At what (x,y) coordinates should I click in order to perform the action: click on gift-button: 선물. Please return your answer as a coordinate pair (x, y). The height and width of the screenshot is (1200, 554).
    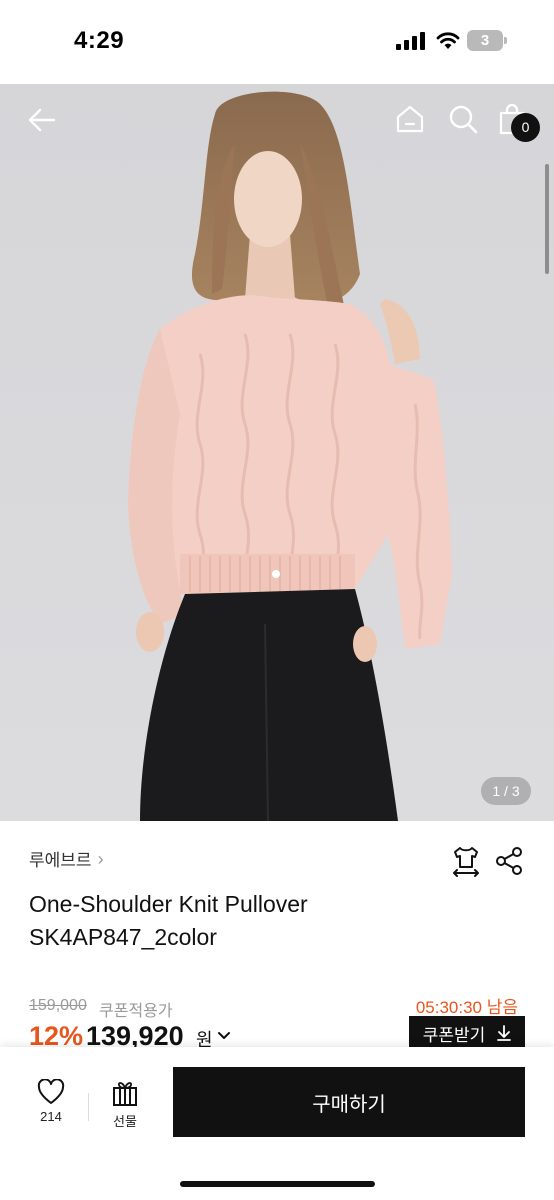
    Looking at the image, I should click on (125, 1107).